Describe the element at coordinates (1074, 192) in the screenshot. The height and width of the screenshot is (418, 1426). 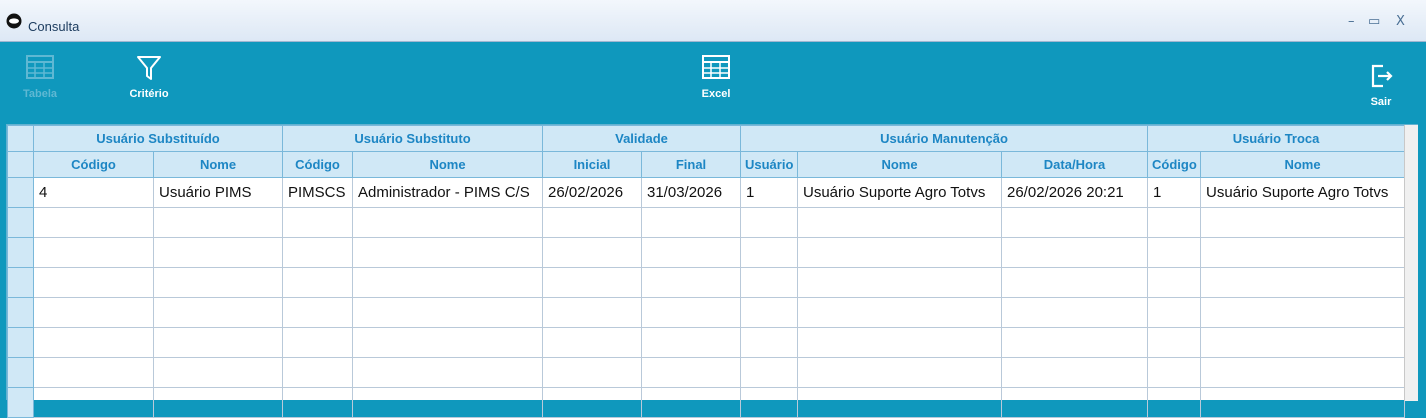
I see `table-cell: 26/02/2026 20:21` at that location.